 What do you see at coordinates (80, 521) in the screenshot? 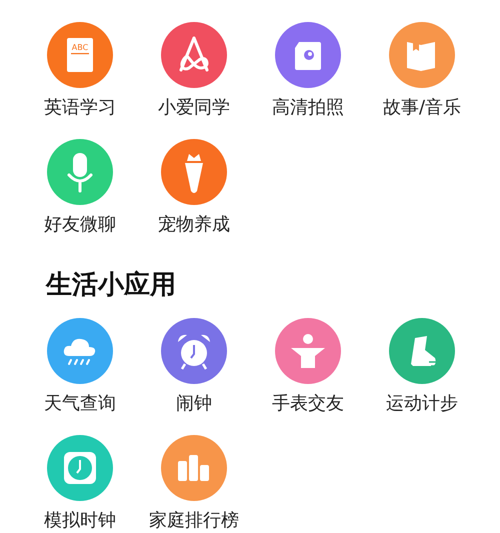
I see `app-label: 模拟时钟` at bounding box center [80, 521].